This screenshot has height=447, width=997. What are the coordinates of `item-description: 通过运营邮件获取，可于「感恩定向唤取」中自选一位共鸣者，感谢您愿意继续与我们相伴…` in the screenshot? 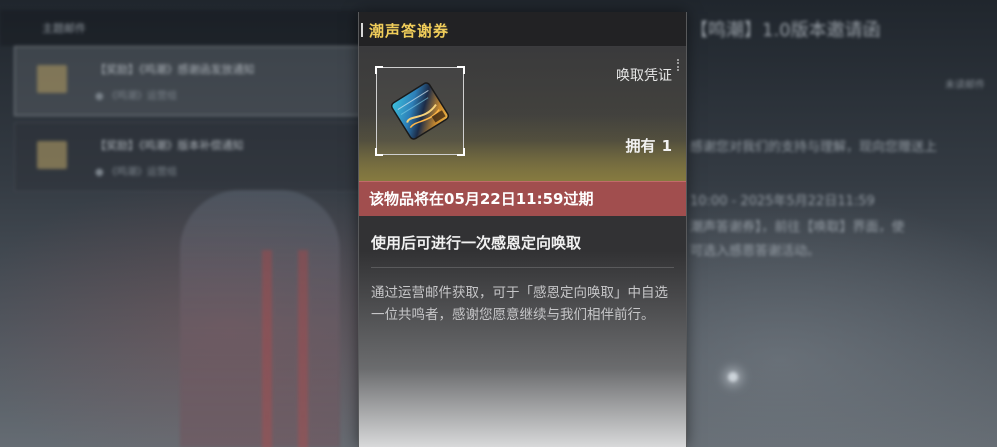 It's located at (519, 304).